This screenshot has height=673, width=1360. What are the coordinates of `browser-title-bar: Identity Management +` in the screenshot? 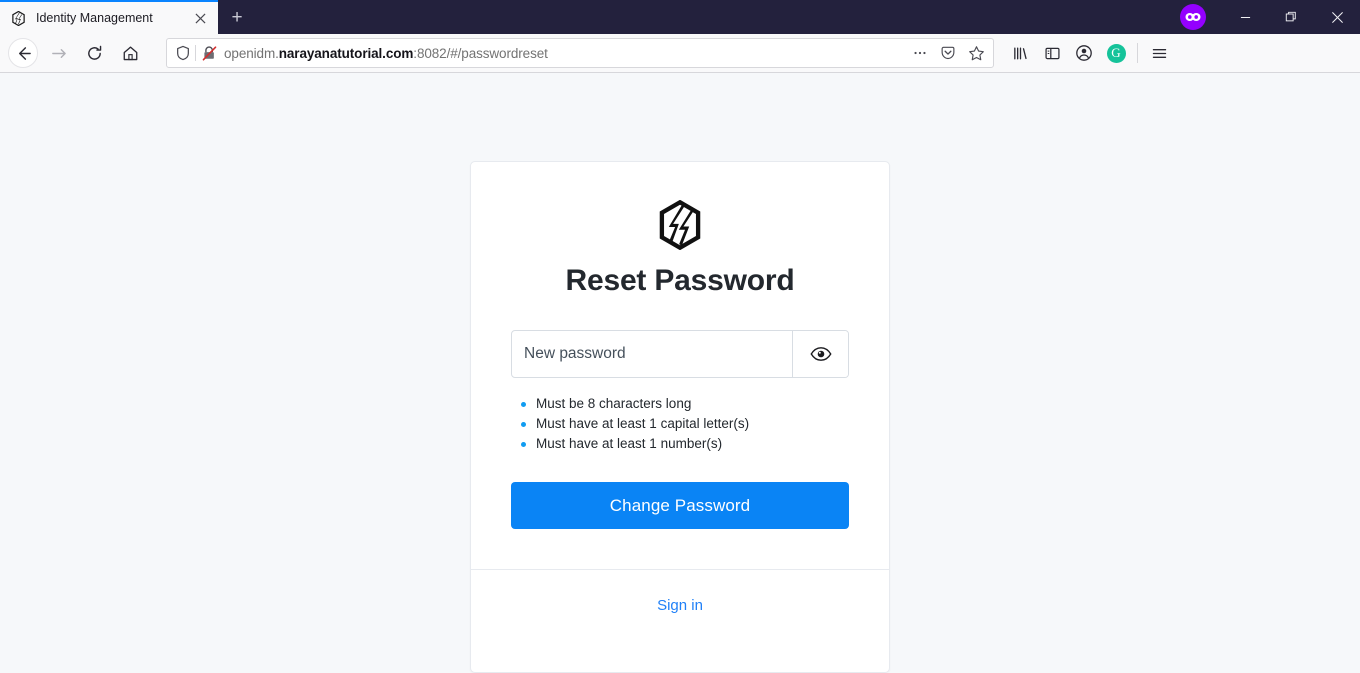 It's located at (680, 17).